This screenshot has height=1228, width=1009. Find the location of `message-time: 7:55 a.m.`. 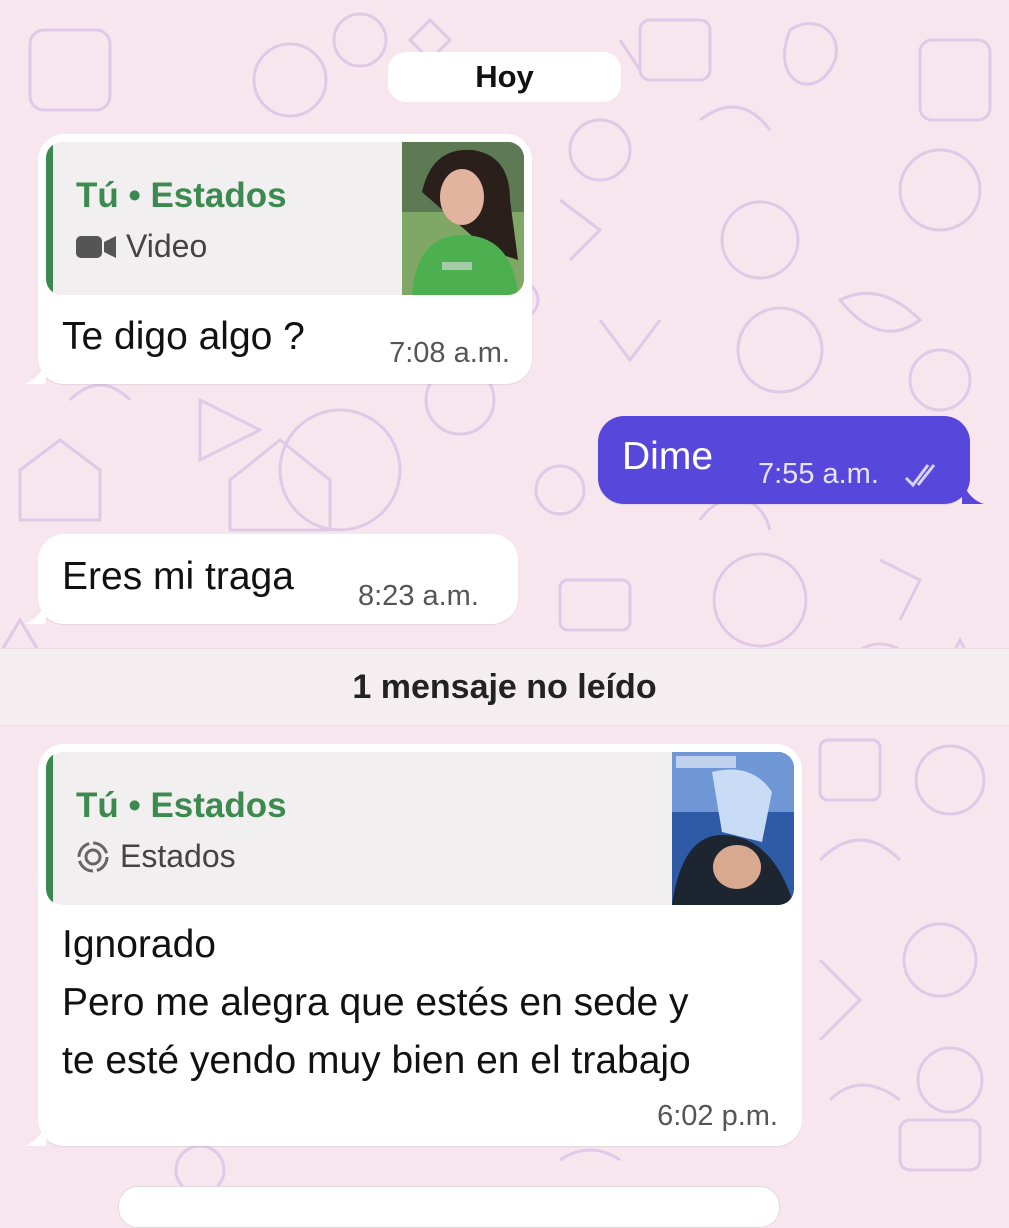

message-time: 7:55 a.m. is located at coordinates (818, 474).